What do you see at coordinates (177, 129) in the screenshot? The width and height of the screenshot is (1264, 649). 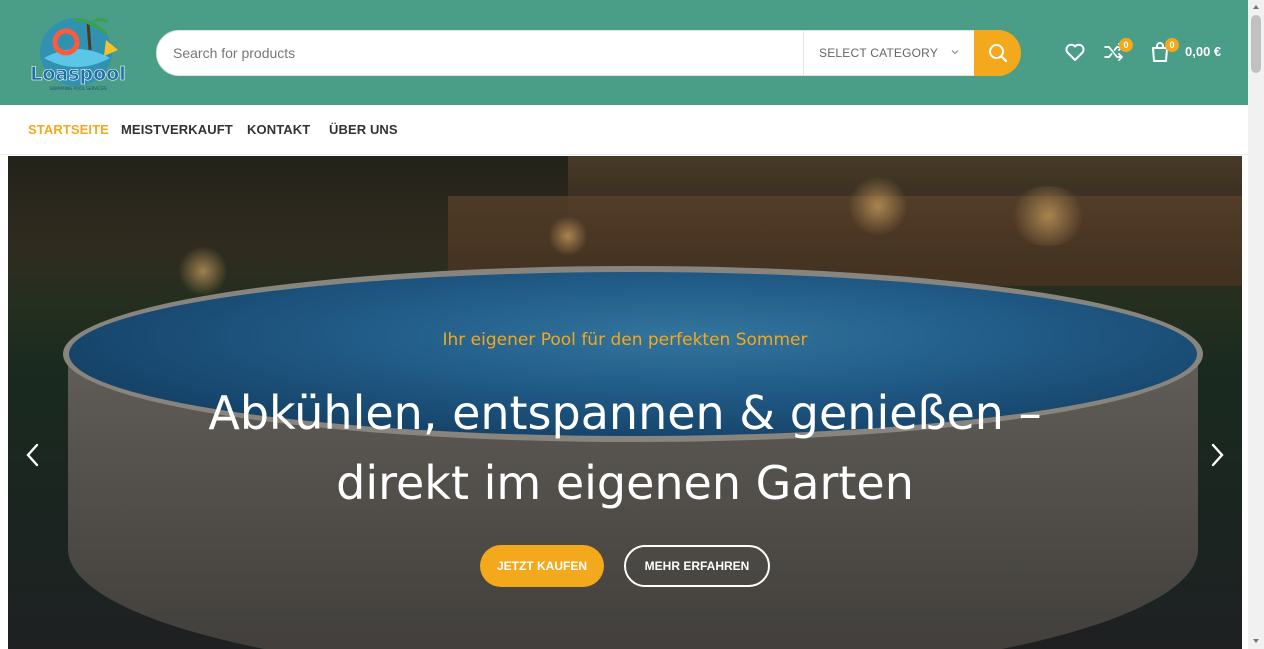 I see `nav-item-meistverkauft: MEISTVERKAUFT` at bounding box center [177, 129].